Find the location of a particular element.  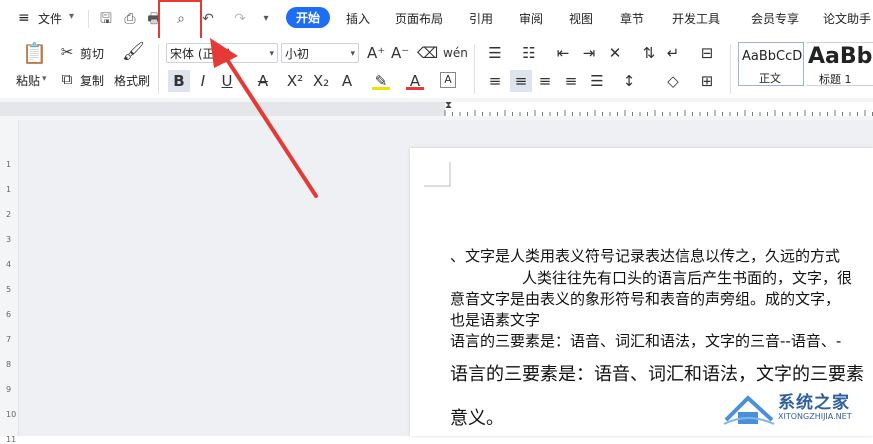

watermark-title: 系统之家 is located at coordinates (814, 403).